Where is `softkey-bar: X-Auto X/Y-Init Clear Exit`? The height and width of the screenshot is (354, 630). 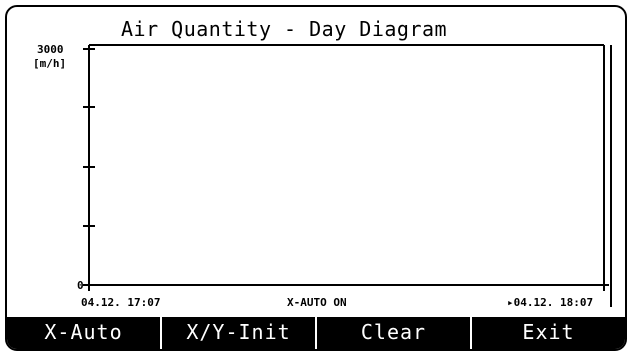
softkey-bar: X-Auto X/Y-Init Clear Exit is located at coordinates (316, 333).